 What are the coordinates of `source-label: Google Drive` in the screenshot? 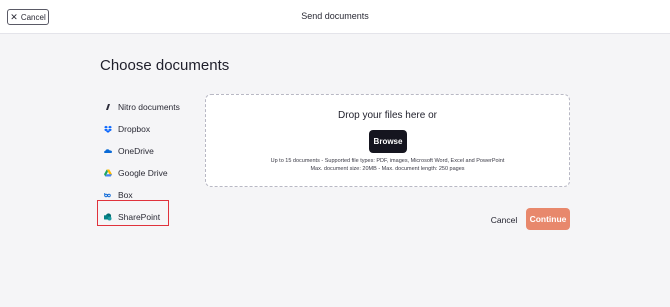 It's located at (143, 173).